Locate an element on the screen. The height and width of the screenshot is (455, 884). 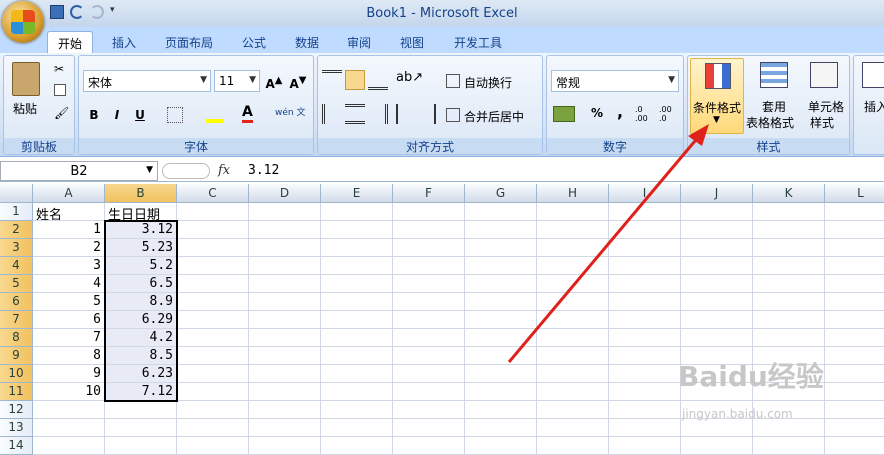
column-header-i: I is located at coordinates (645, 193).